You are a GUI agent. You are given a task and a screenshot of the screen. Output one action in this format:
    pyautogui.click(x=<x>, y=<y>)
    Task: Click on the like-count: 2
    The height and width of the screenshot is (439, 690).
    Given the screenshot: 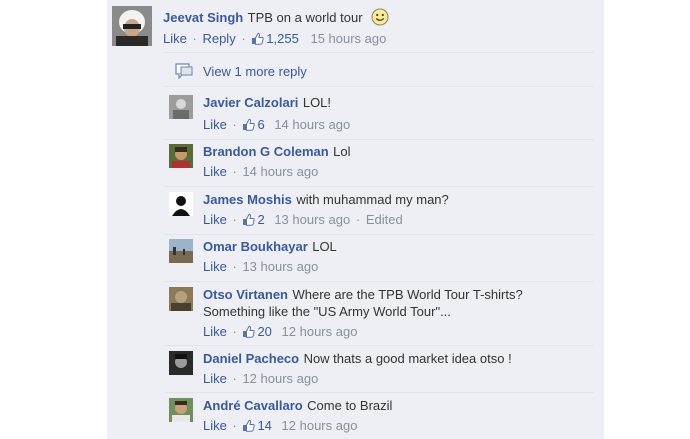 What is the action you would take?
    pyautogui.click(x=260, y=219)
    